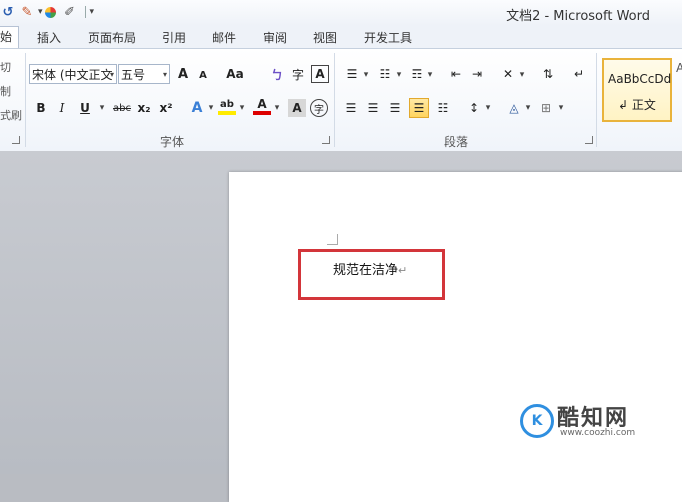  What do you see at coordinates (10, 37) in the screenshot?
I see `tab-home: 始` at bounding box center [10, 37].